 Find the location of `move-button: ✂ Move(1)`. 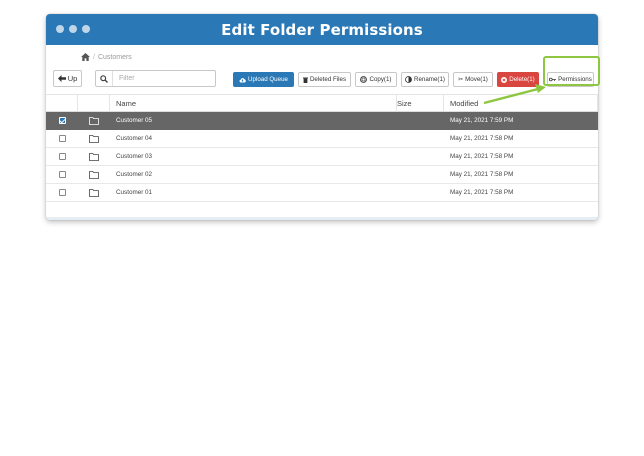

move-button: ✂ Move(1) is located at coordinates (473, 79).